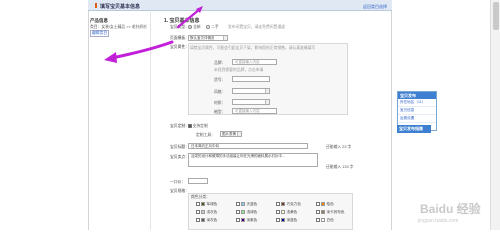  I want to click on color-option: 深灰色, so click(206, 220).